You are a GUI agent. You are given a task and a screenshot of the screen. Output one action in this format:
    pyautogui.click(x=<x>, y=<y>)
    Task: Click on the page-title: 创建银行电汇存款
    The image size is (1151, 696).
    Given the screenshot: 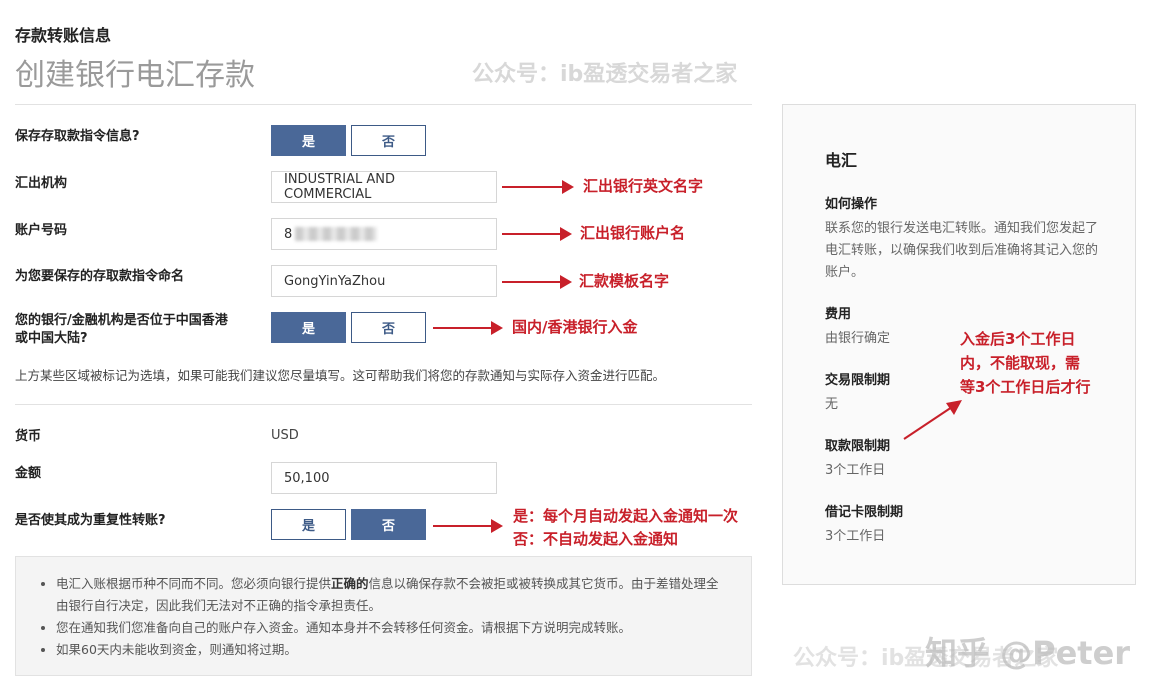 What is the action you would take?
    pyautogui.click(x=135, y=75)
    